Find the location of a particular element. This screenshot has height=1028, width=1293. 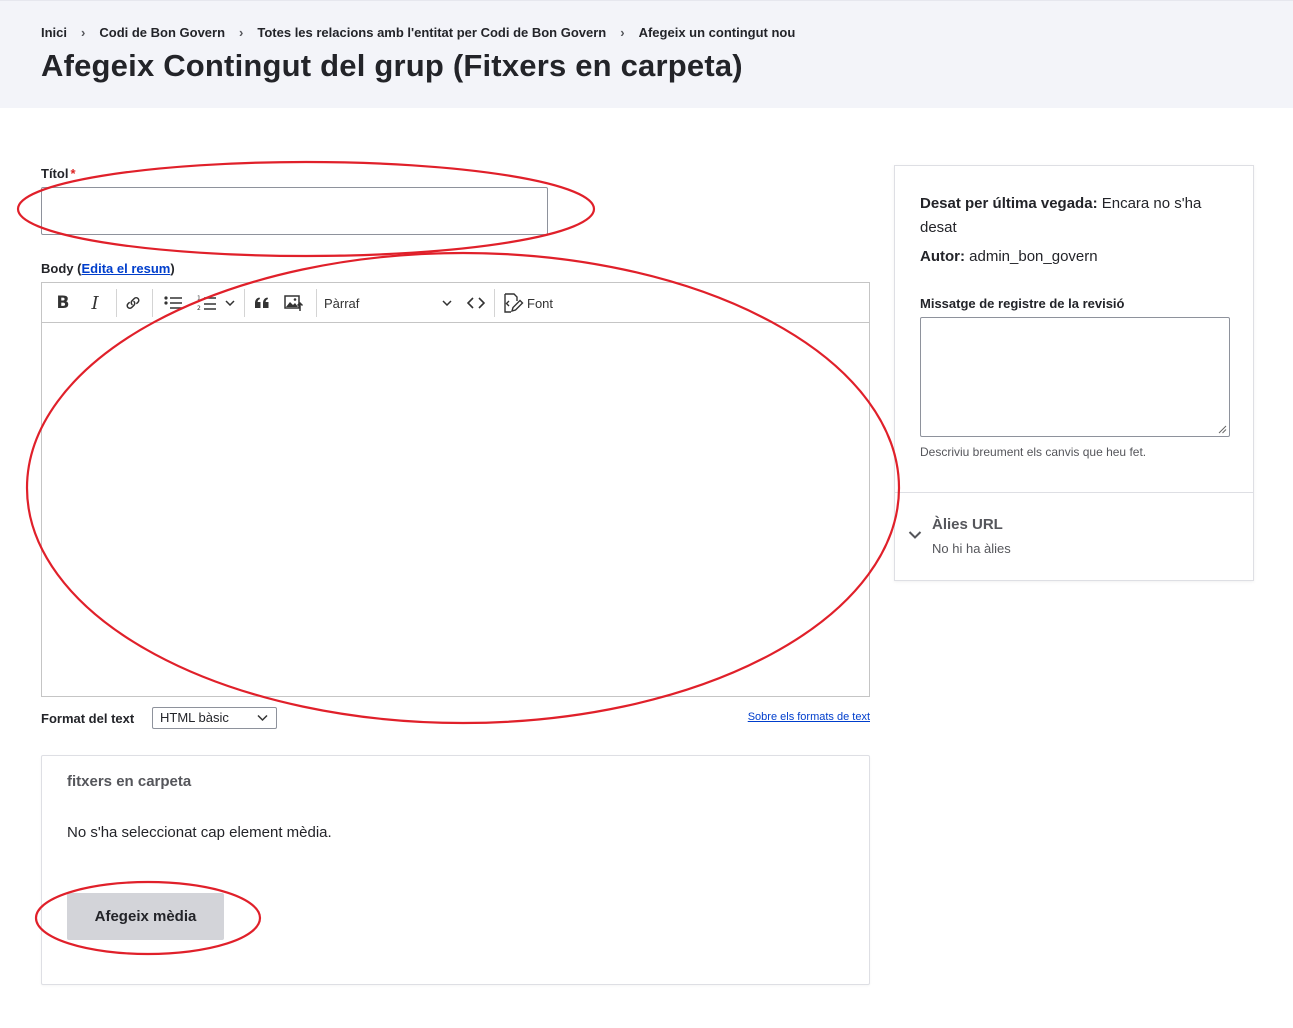

text-format-label: Format del text is located at coordinates (88, 718).